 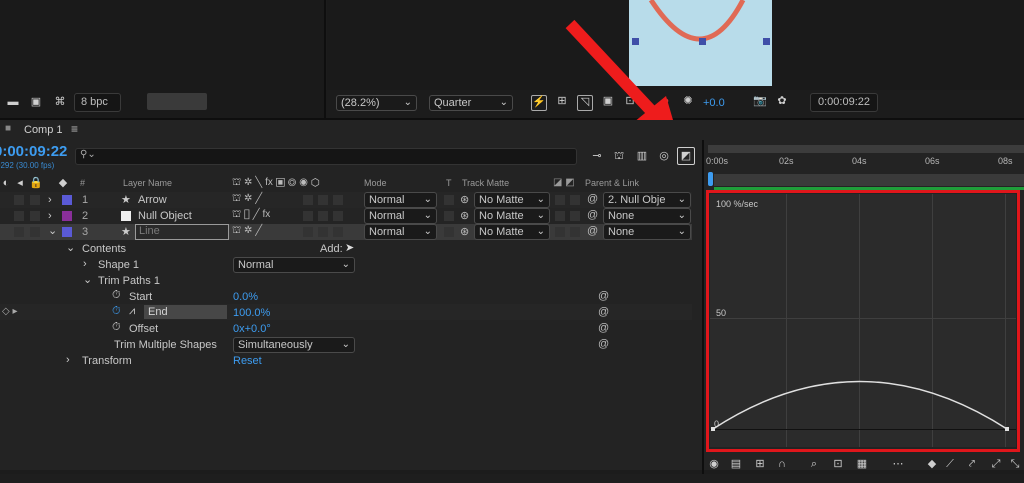 I want to click on fast-preview-icon: ⚡, so click(x=539, y=103).